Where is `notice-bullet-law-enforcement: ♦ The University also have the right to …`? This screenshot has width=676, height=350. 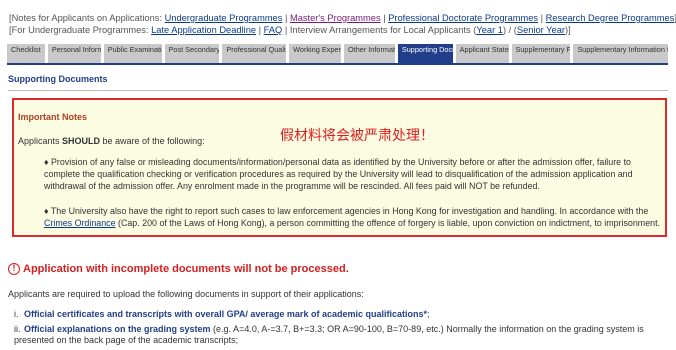
notice-bullet-law-enforcement: ♦ The University also have the right to … is located at coordinates (352, 217).